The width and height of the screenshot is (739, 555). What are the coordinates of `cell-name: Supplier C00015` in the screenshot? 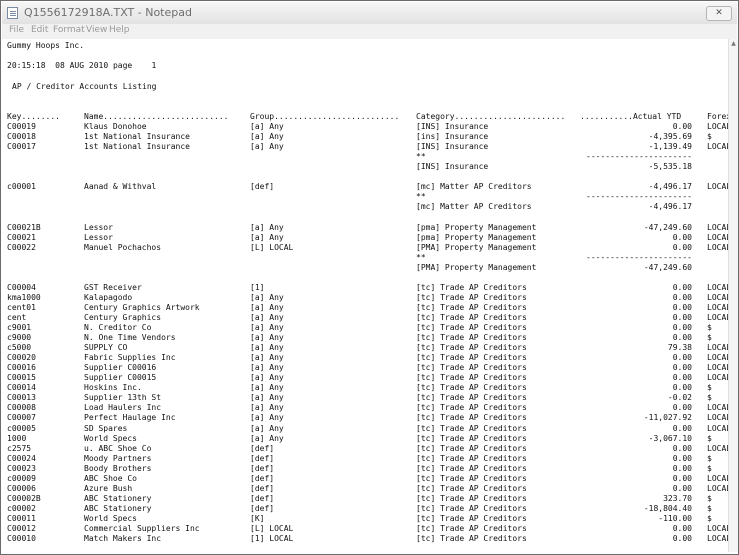 It's located at (120, 378).